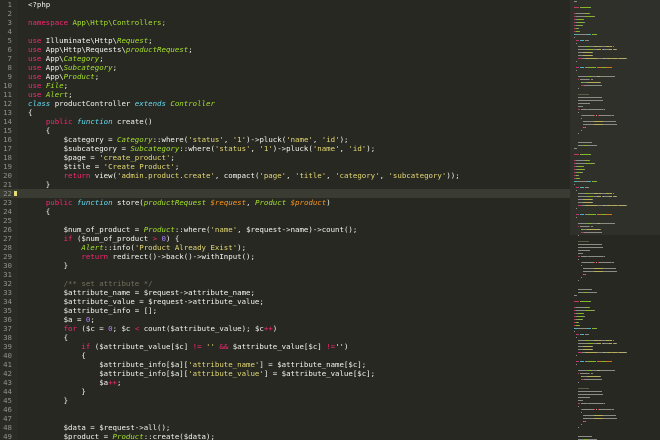  Describe the element at coordinates (285, 382) in the screenshot. I see `code-line: 43 $a++;` at that location.